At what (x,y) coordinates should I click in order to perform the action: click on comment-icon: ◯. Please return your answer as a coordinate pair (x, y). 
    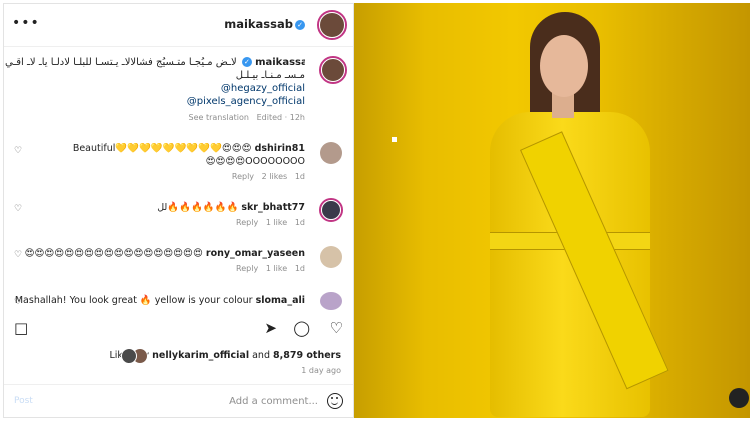
    Looking at the image, I should click on (301, 328).